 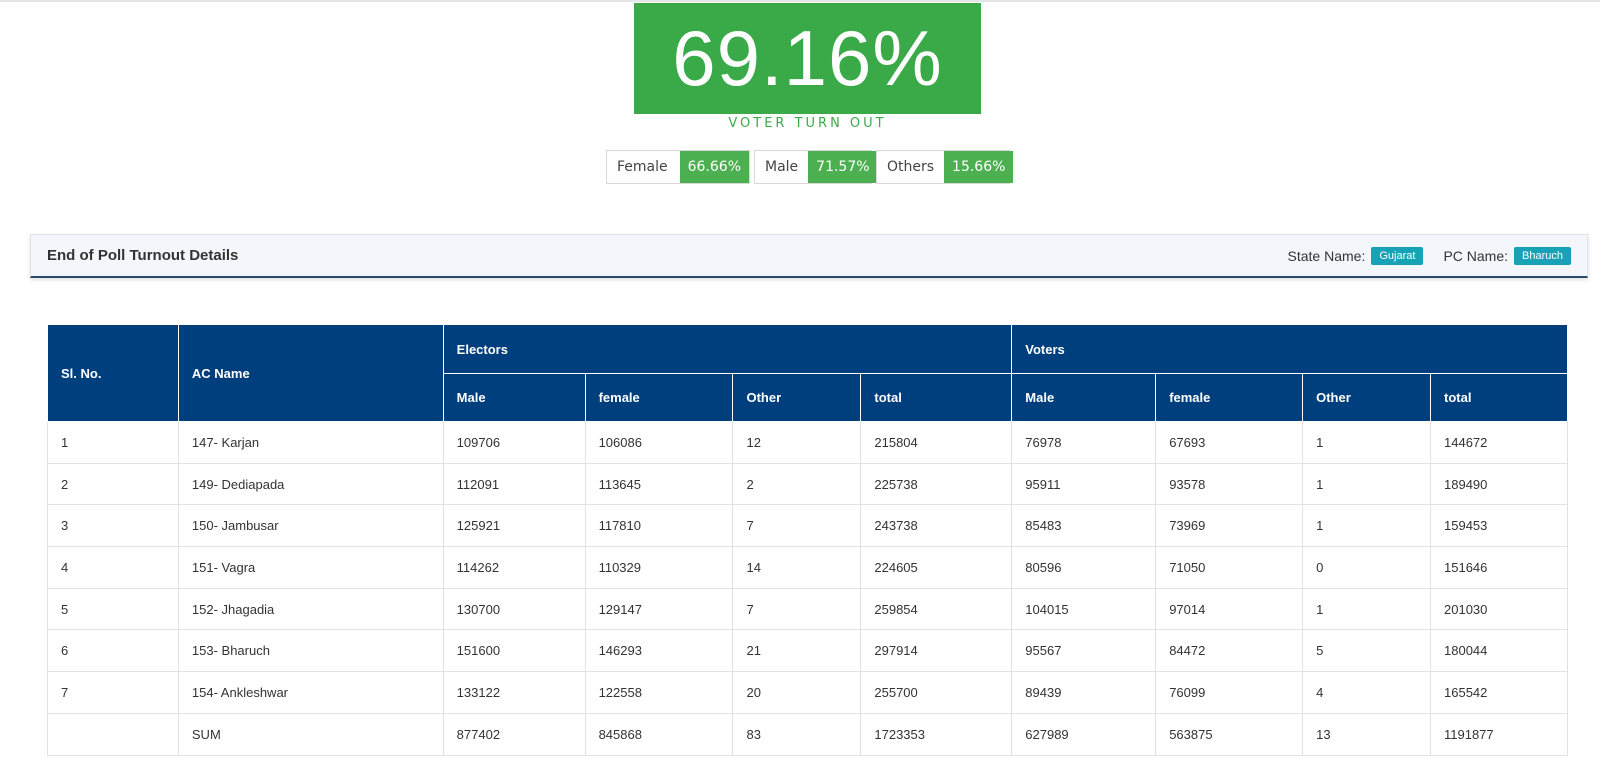 What do you see at coordinates (936, 397) in the screenshot?
I see `header-electors-total: total` at bounding box center [936, 397].